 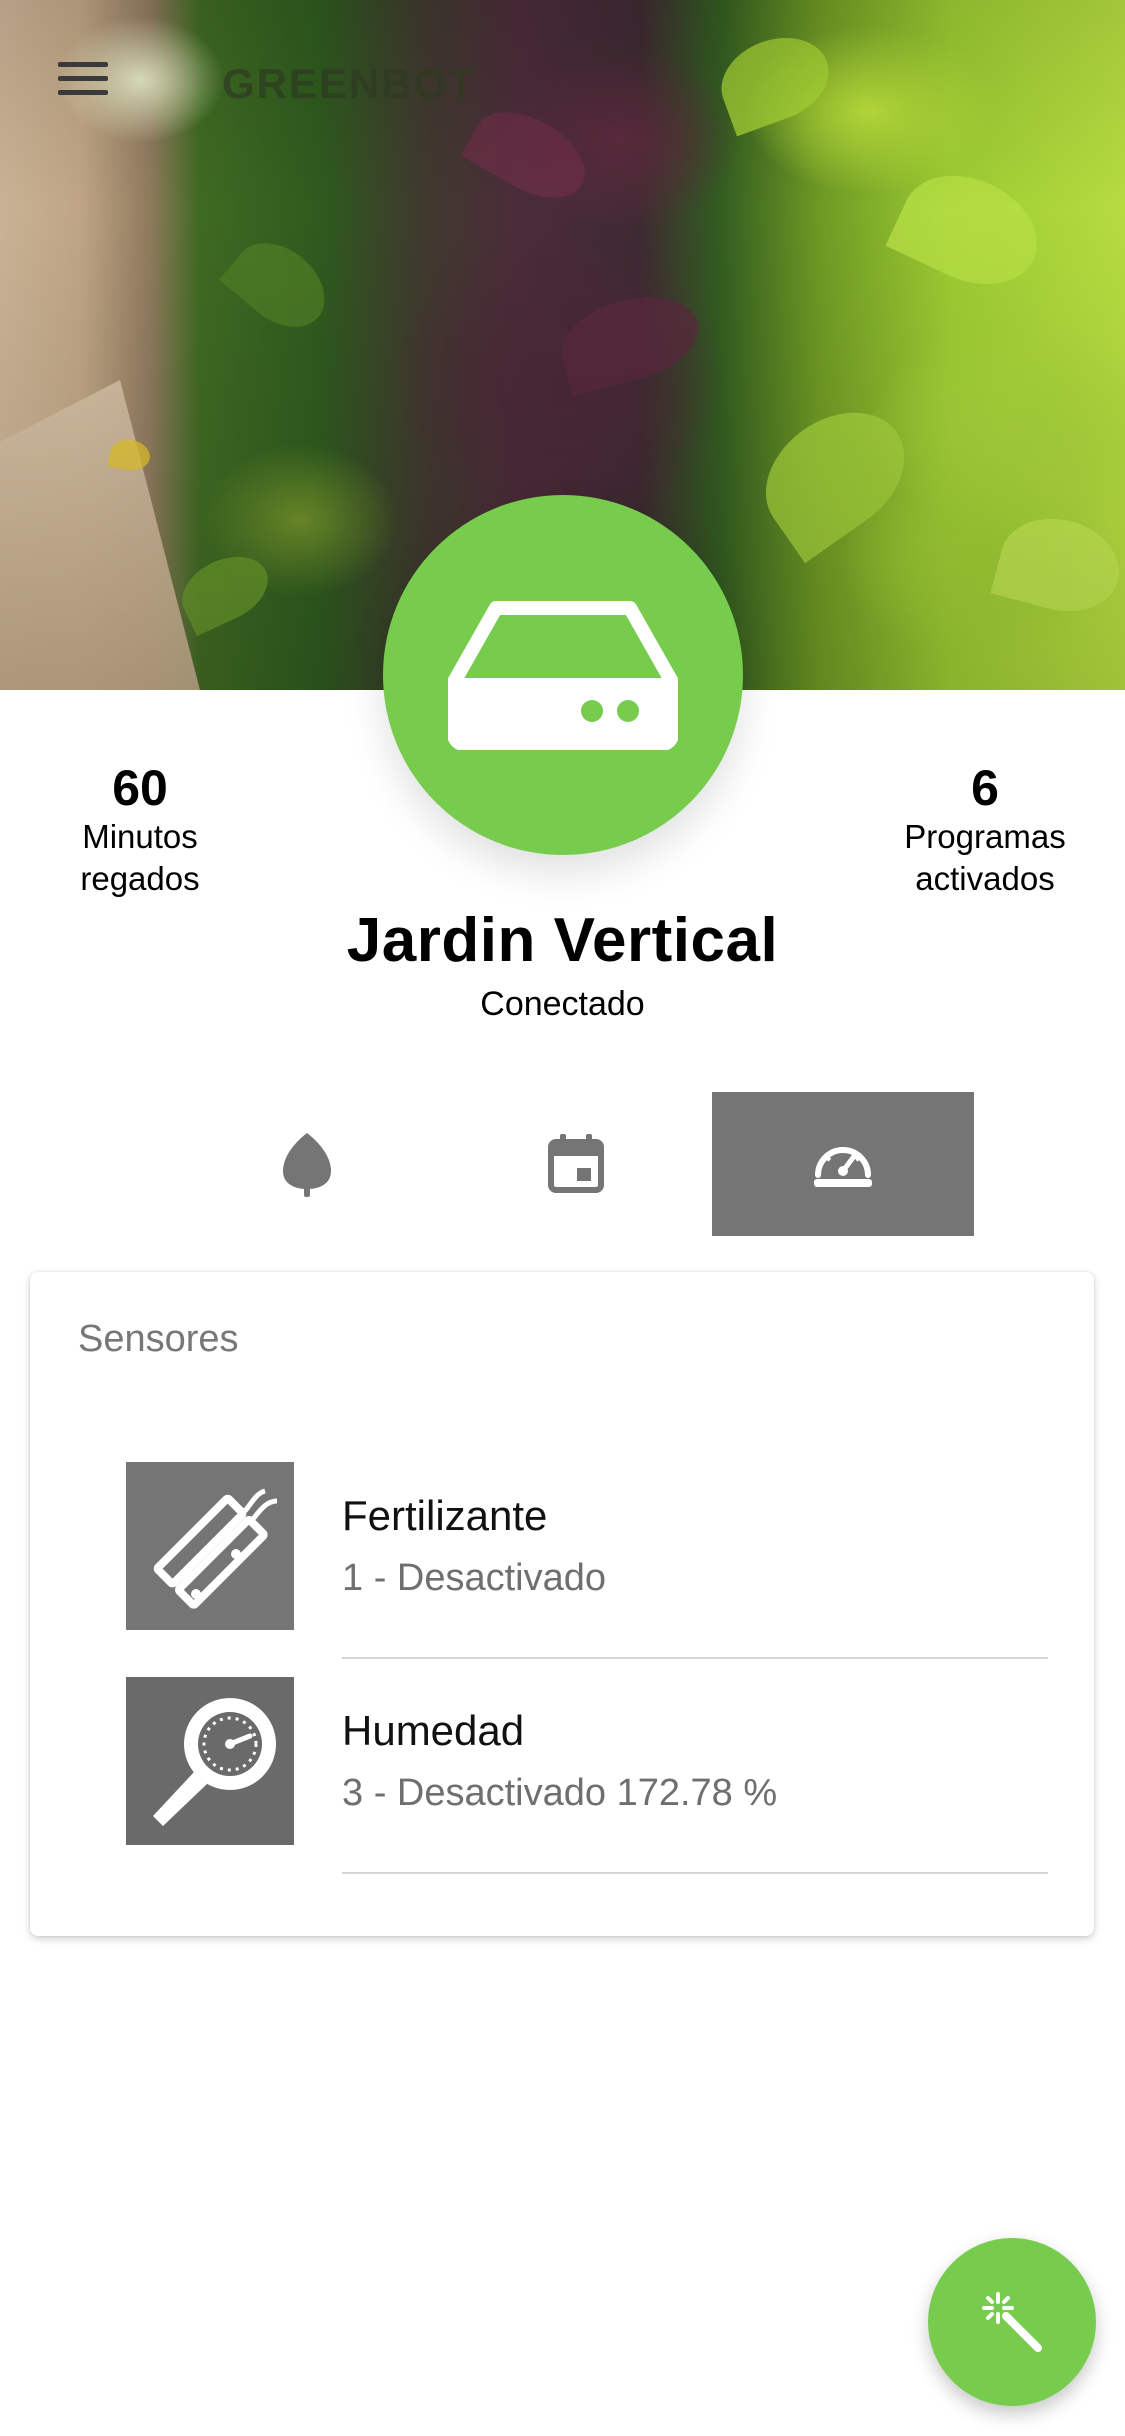 I want to click on sensor-item-humidity: Humedad 3 - Desactivado 172.78 %, so click(x=587, y=1777).